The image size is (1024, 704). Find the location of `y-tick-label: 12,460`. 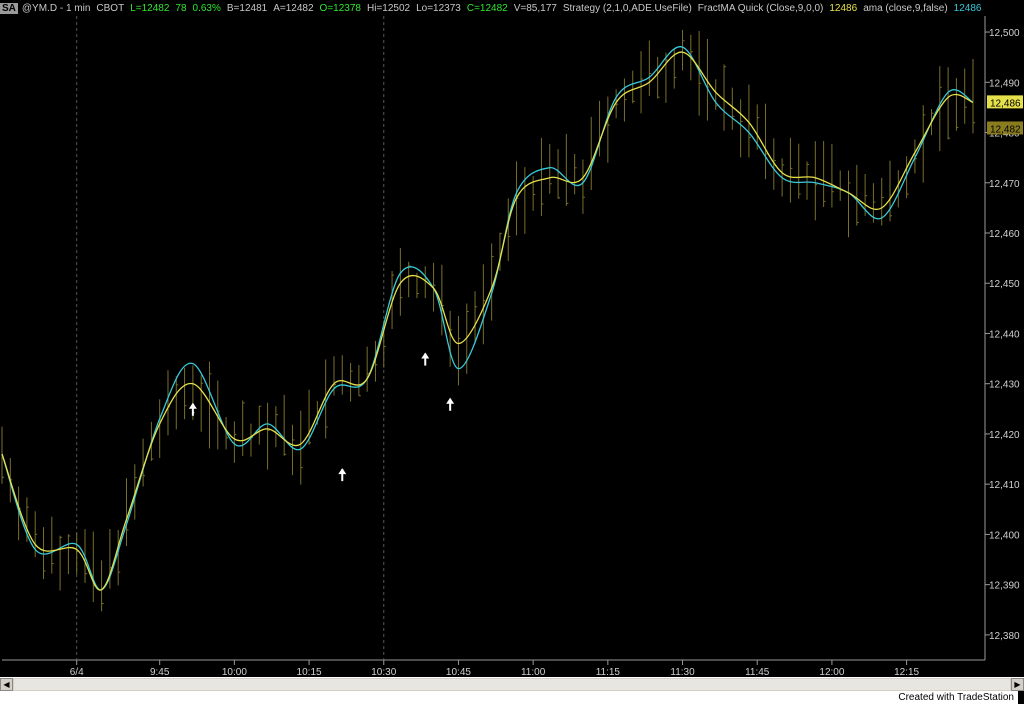

y-tick-label: 12,460 is located at coordinates (1004, 234).